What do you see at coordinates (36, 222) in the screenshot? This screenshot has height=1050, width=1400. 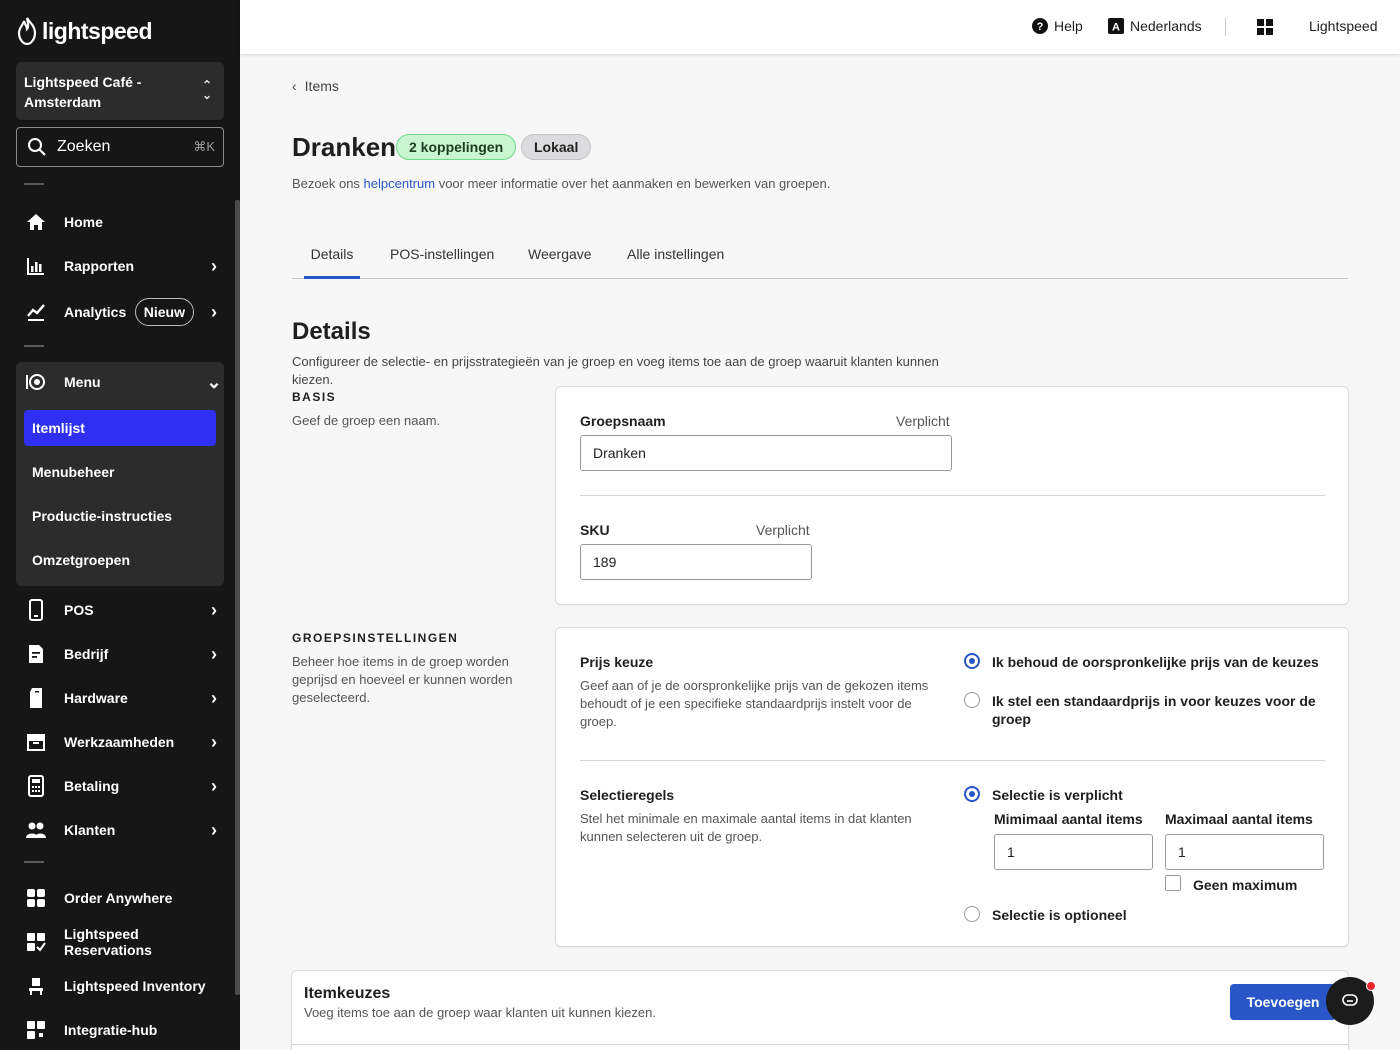 I see `home-icon` at bounding box center [36, 222].